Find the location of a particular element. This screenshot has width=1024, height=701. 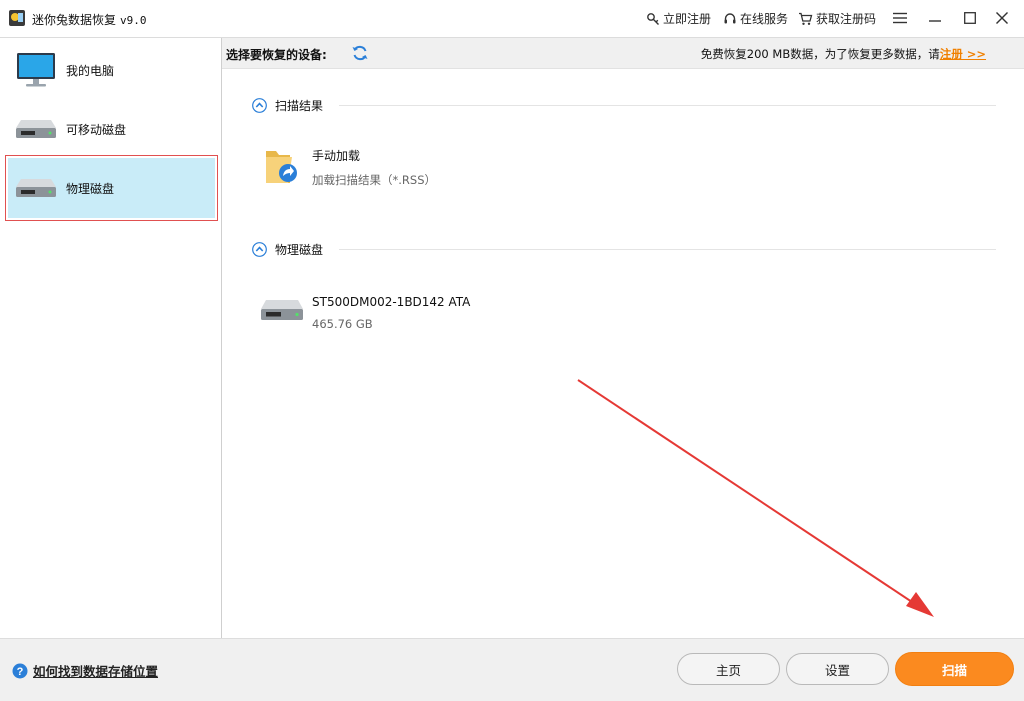

sidebar-item-label: 我的电脑 is located at coordinates (90, 70).